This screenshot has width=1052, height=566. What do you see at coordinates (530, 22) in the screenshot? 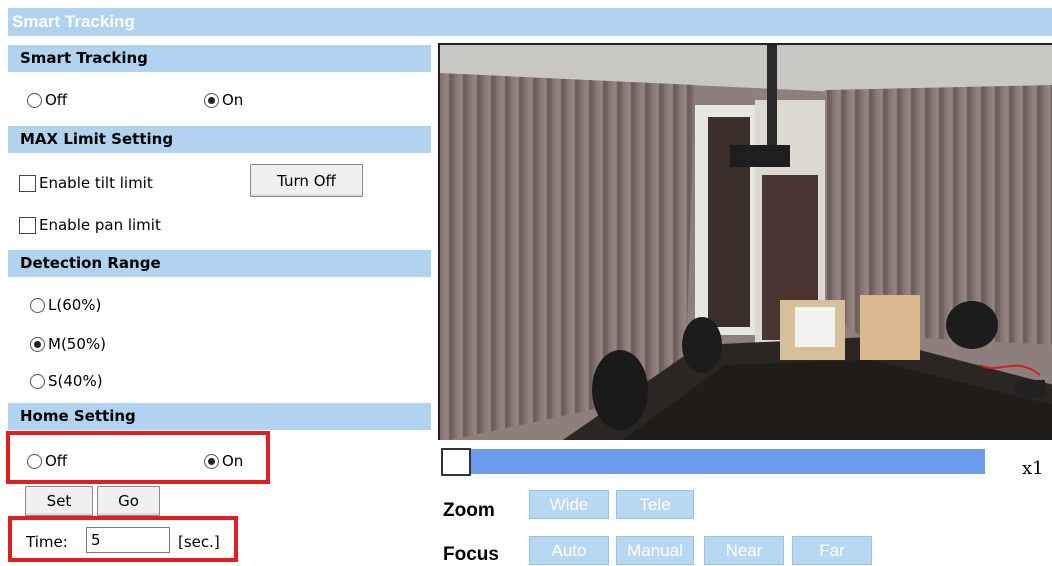
I see `panel-title: Smart Tracking` at bounding box center [530, 22].